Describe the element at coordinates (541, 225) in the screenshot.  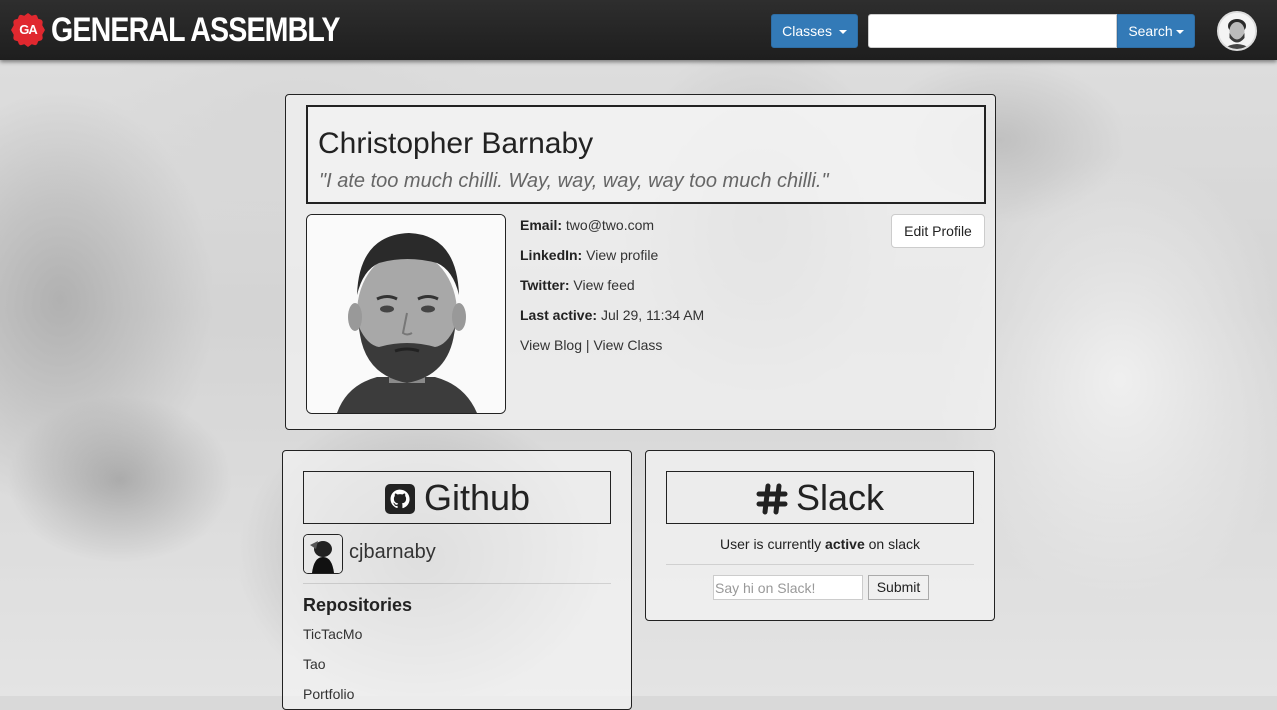
I see `email-label: Email:` at that location.